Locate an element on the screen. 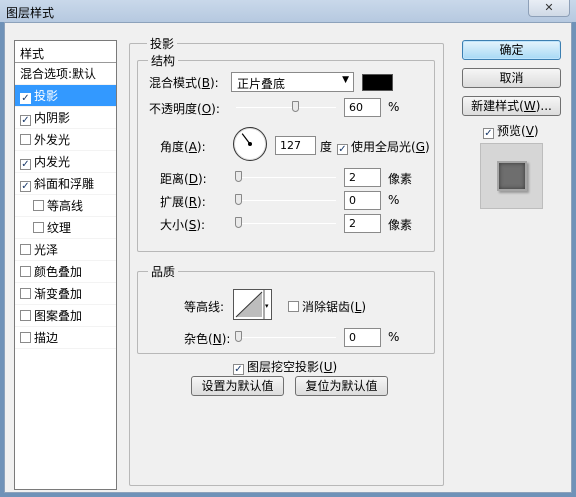  distance-unit: 像素 is located at coordinates (400, 179).